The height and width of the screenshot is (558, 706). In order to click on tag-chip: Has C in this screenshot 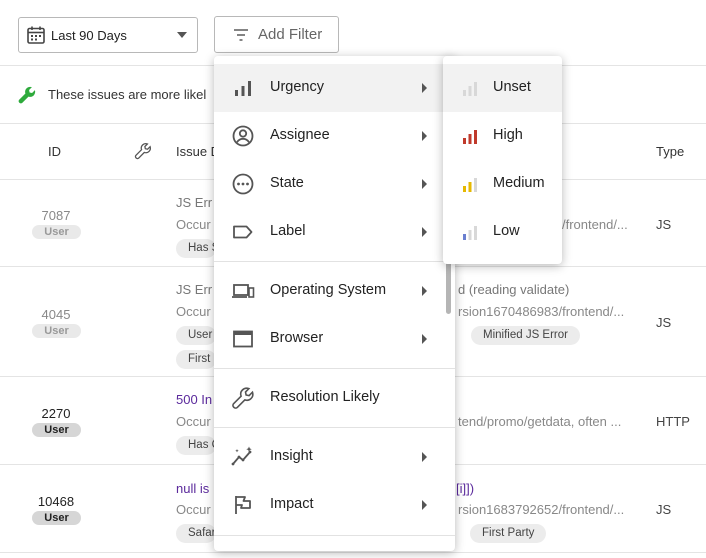, I will do `click(196, 445)`.